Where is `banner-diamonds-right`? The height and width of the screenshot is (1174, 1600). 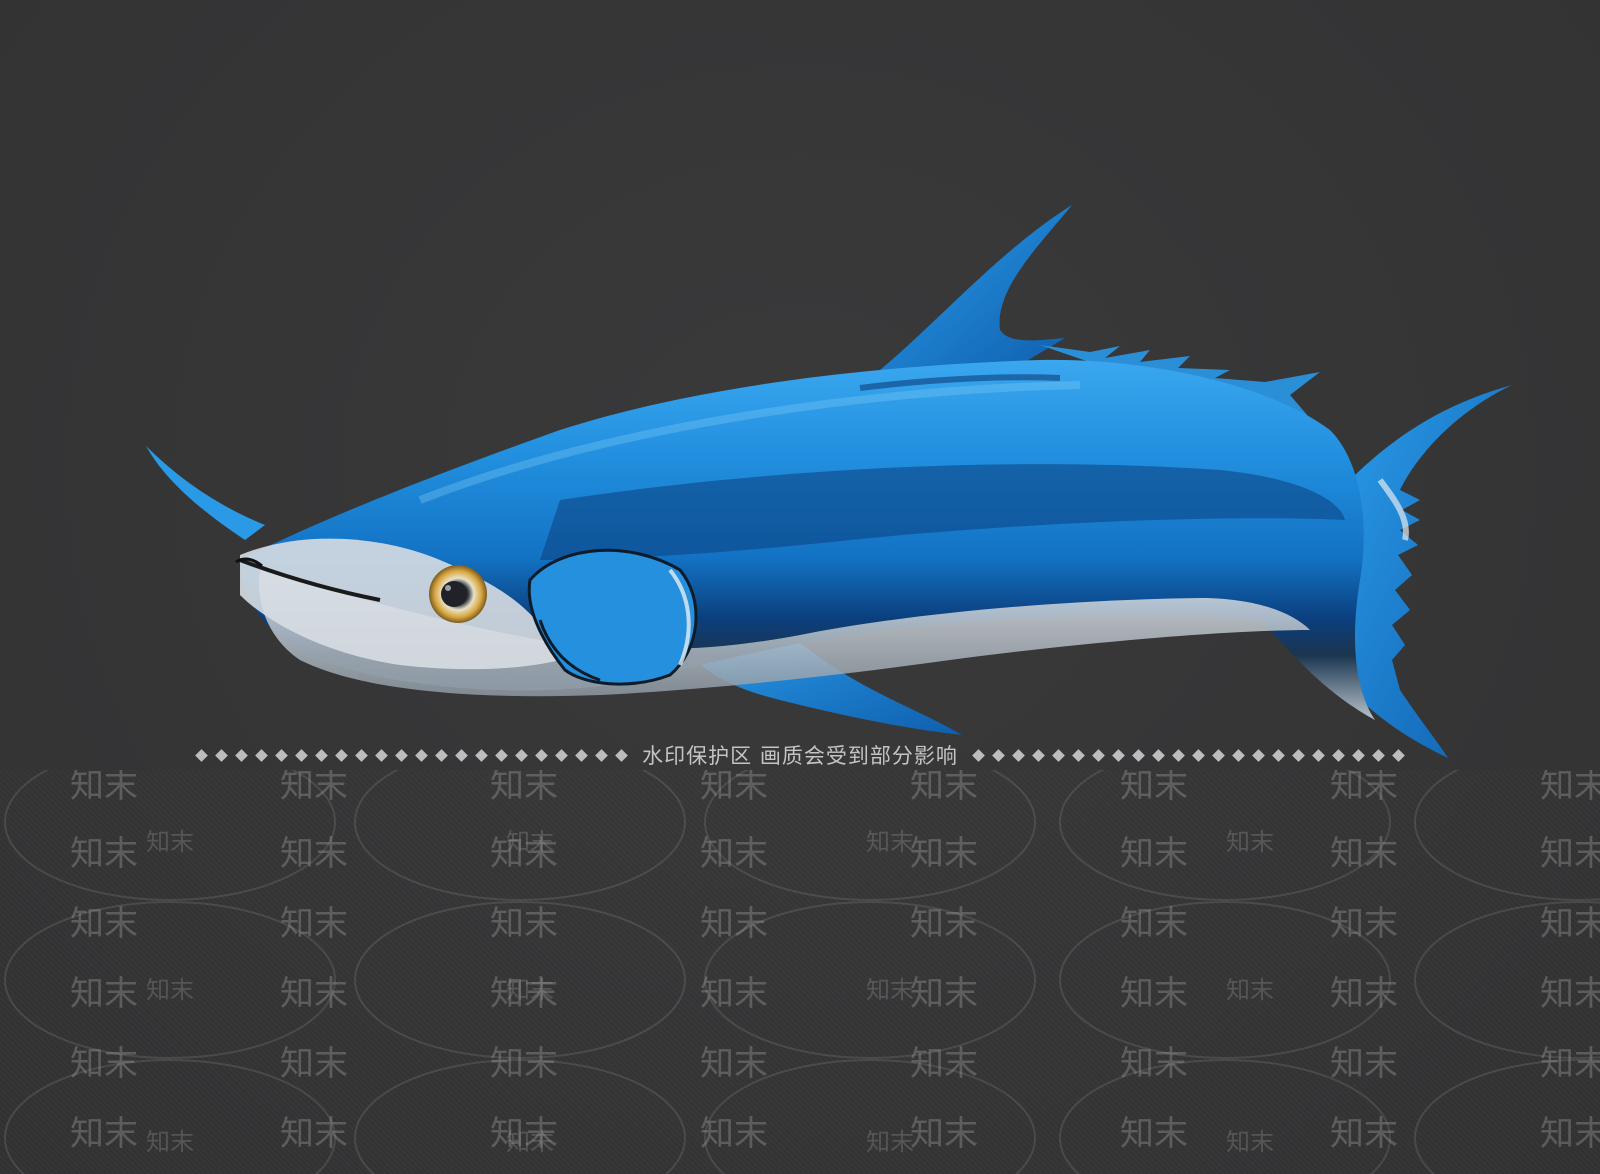
banner-diamonds-right is located at coordinates (1279, 755).